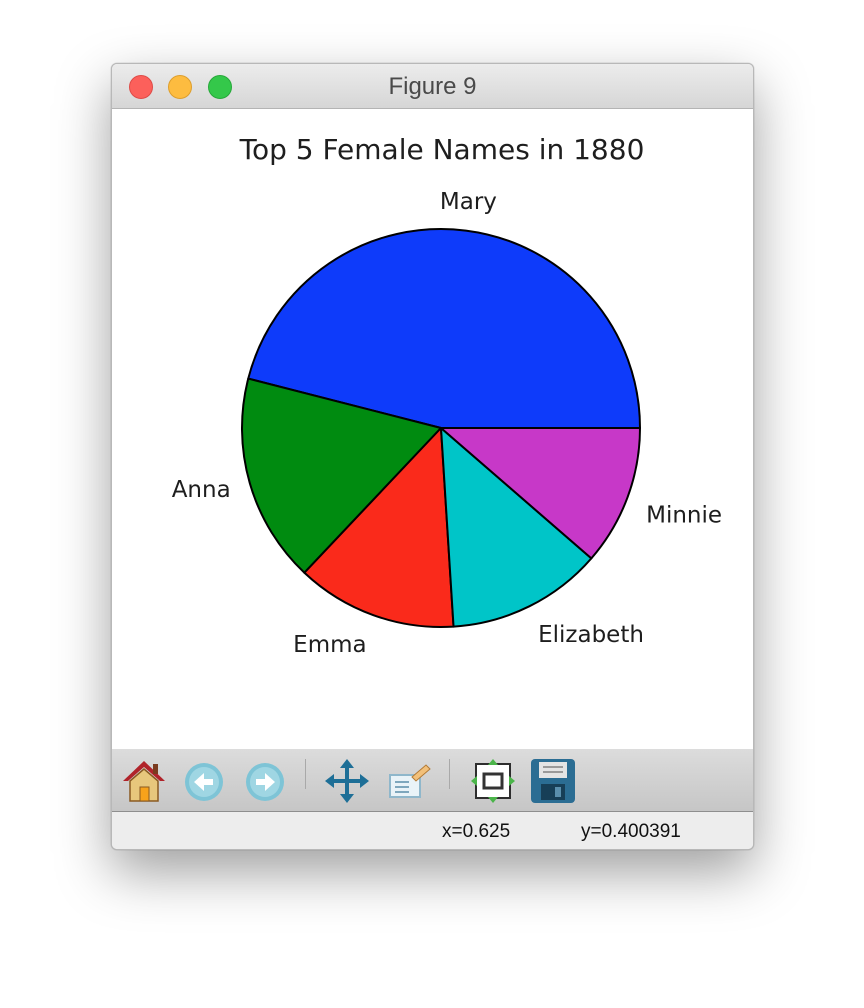 Image resolution: width=864 pixels, height=1008 pixels. I want to click on save-button, so click(553, 781).